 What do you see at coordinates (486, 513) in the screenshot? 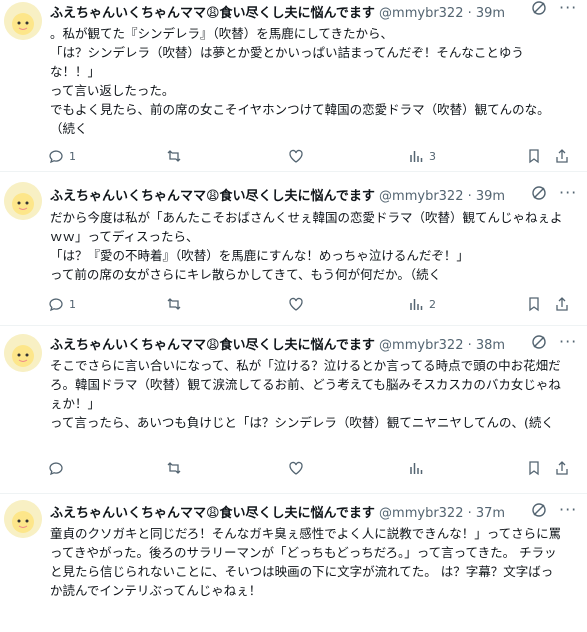
I see `timestamp: · 37m` at bounding box center [486, 513].